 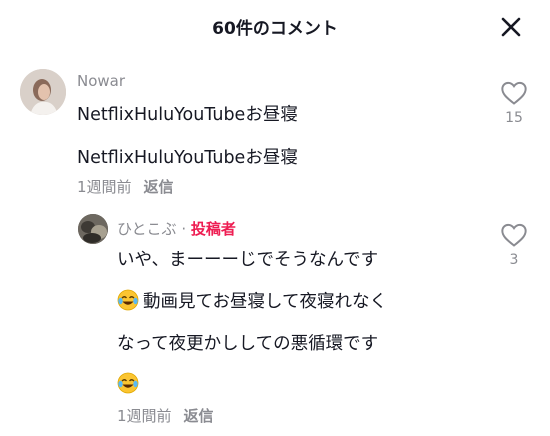 What do you see at coordinates (248, 260) in the screenshot?
I see `comment-text-line: いや、まーーーじでそうなんです` at bounding box center [248, 260].